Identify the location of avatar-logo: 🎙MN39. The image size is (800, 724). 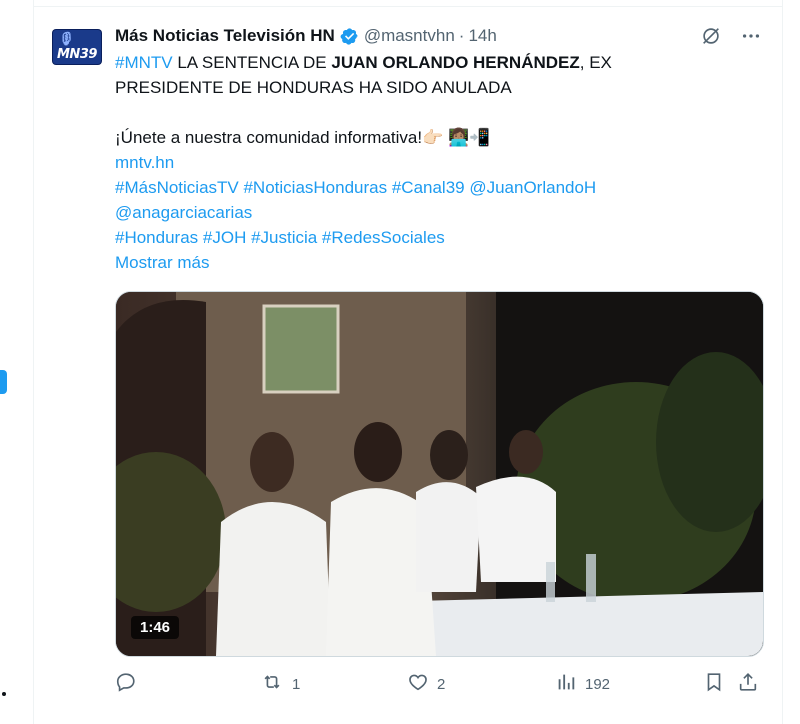
(77, 47).